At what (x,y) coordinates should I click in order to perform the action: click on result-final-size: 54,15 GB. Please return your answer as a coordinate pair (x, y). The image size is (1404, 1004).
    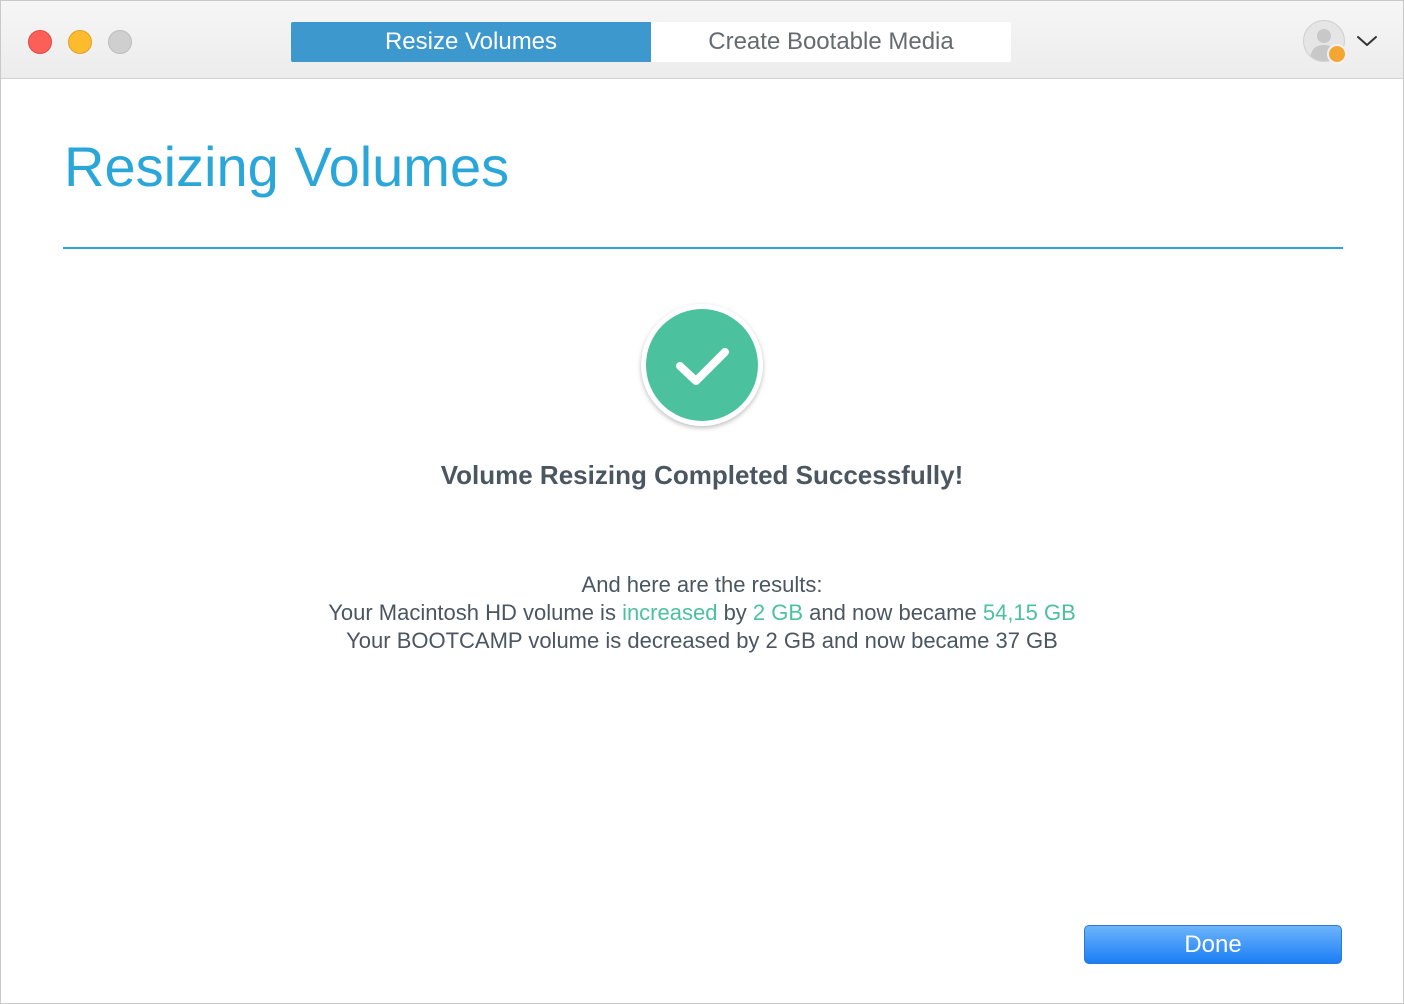
    Looking at the image, I should click on (1029, 612).